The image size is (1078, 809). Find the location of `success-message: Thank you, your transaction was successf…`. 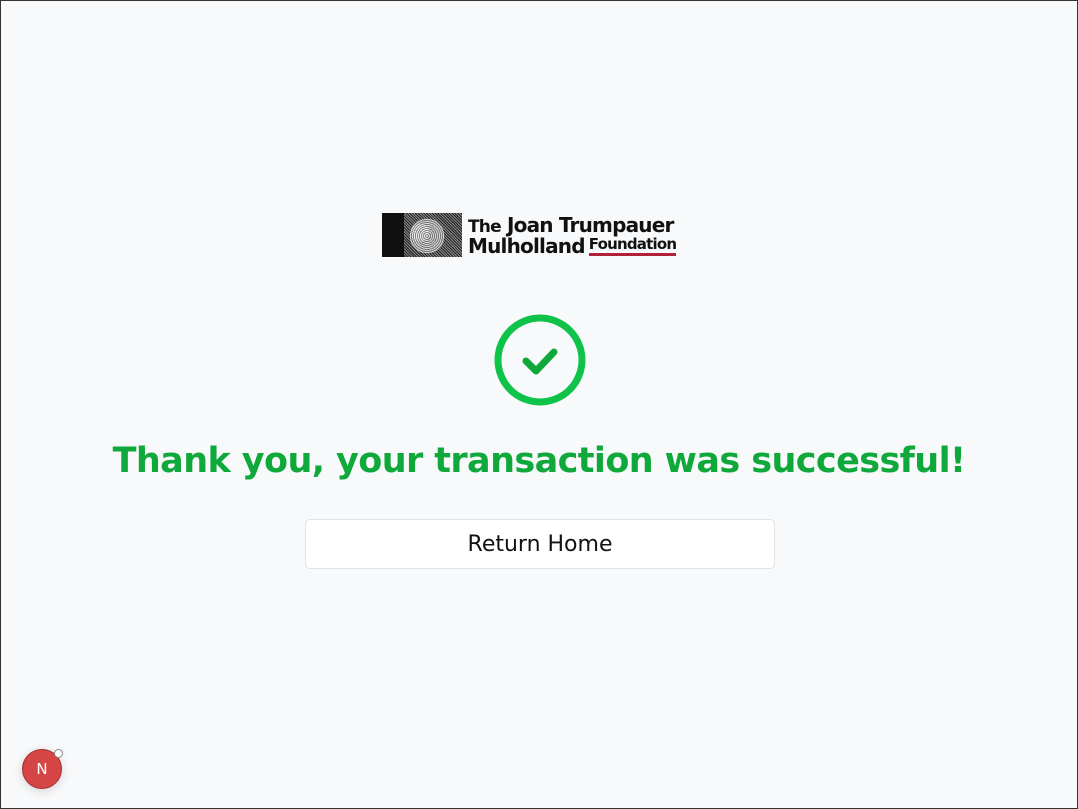

success-message: Thank you, your transaction was successf… is located at coordinates (539, 461).